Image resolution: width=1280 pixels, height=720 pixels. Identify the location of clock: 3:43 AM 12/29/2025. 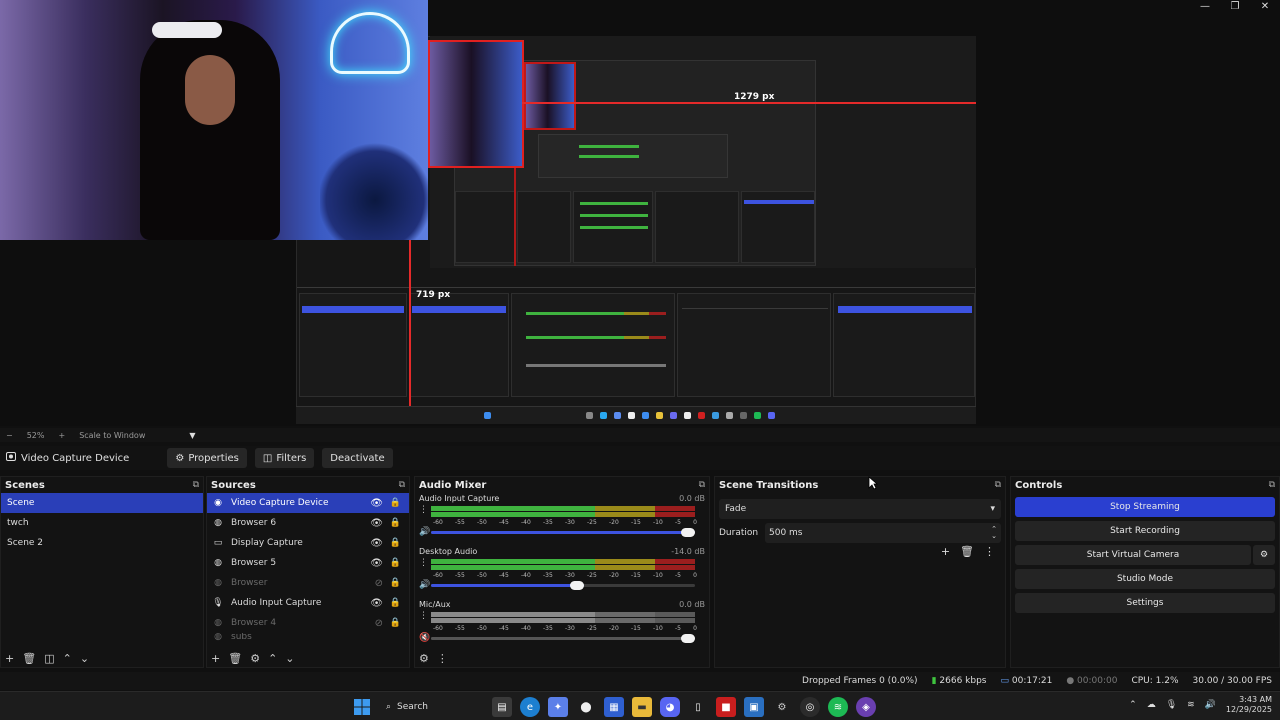
(1249, 705).